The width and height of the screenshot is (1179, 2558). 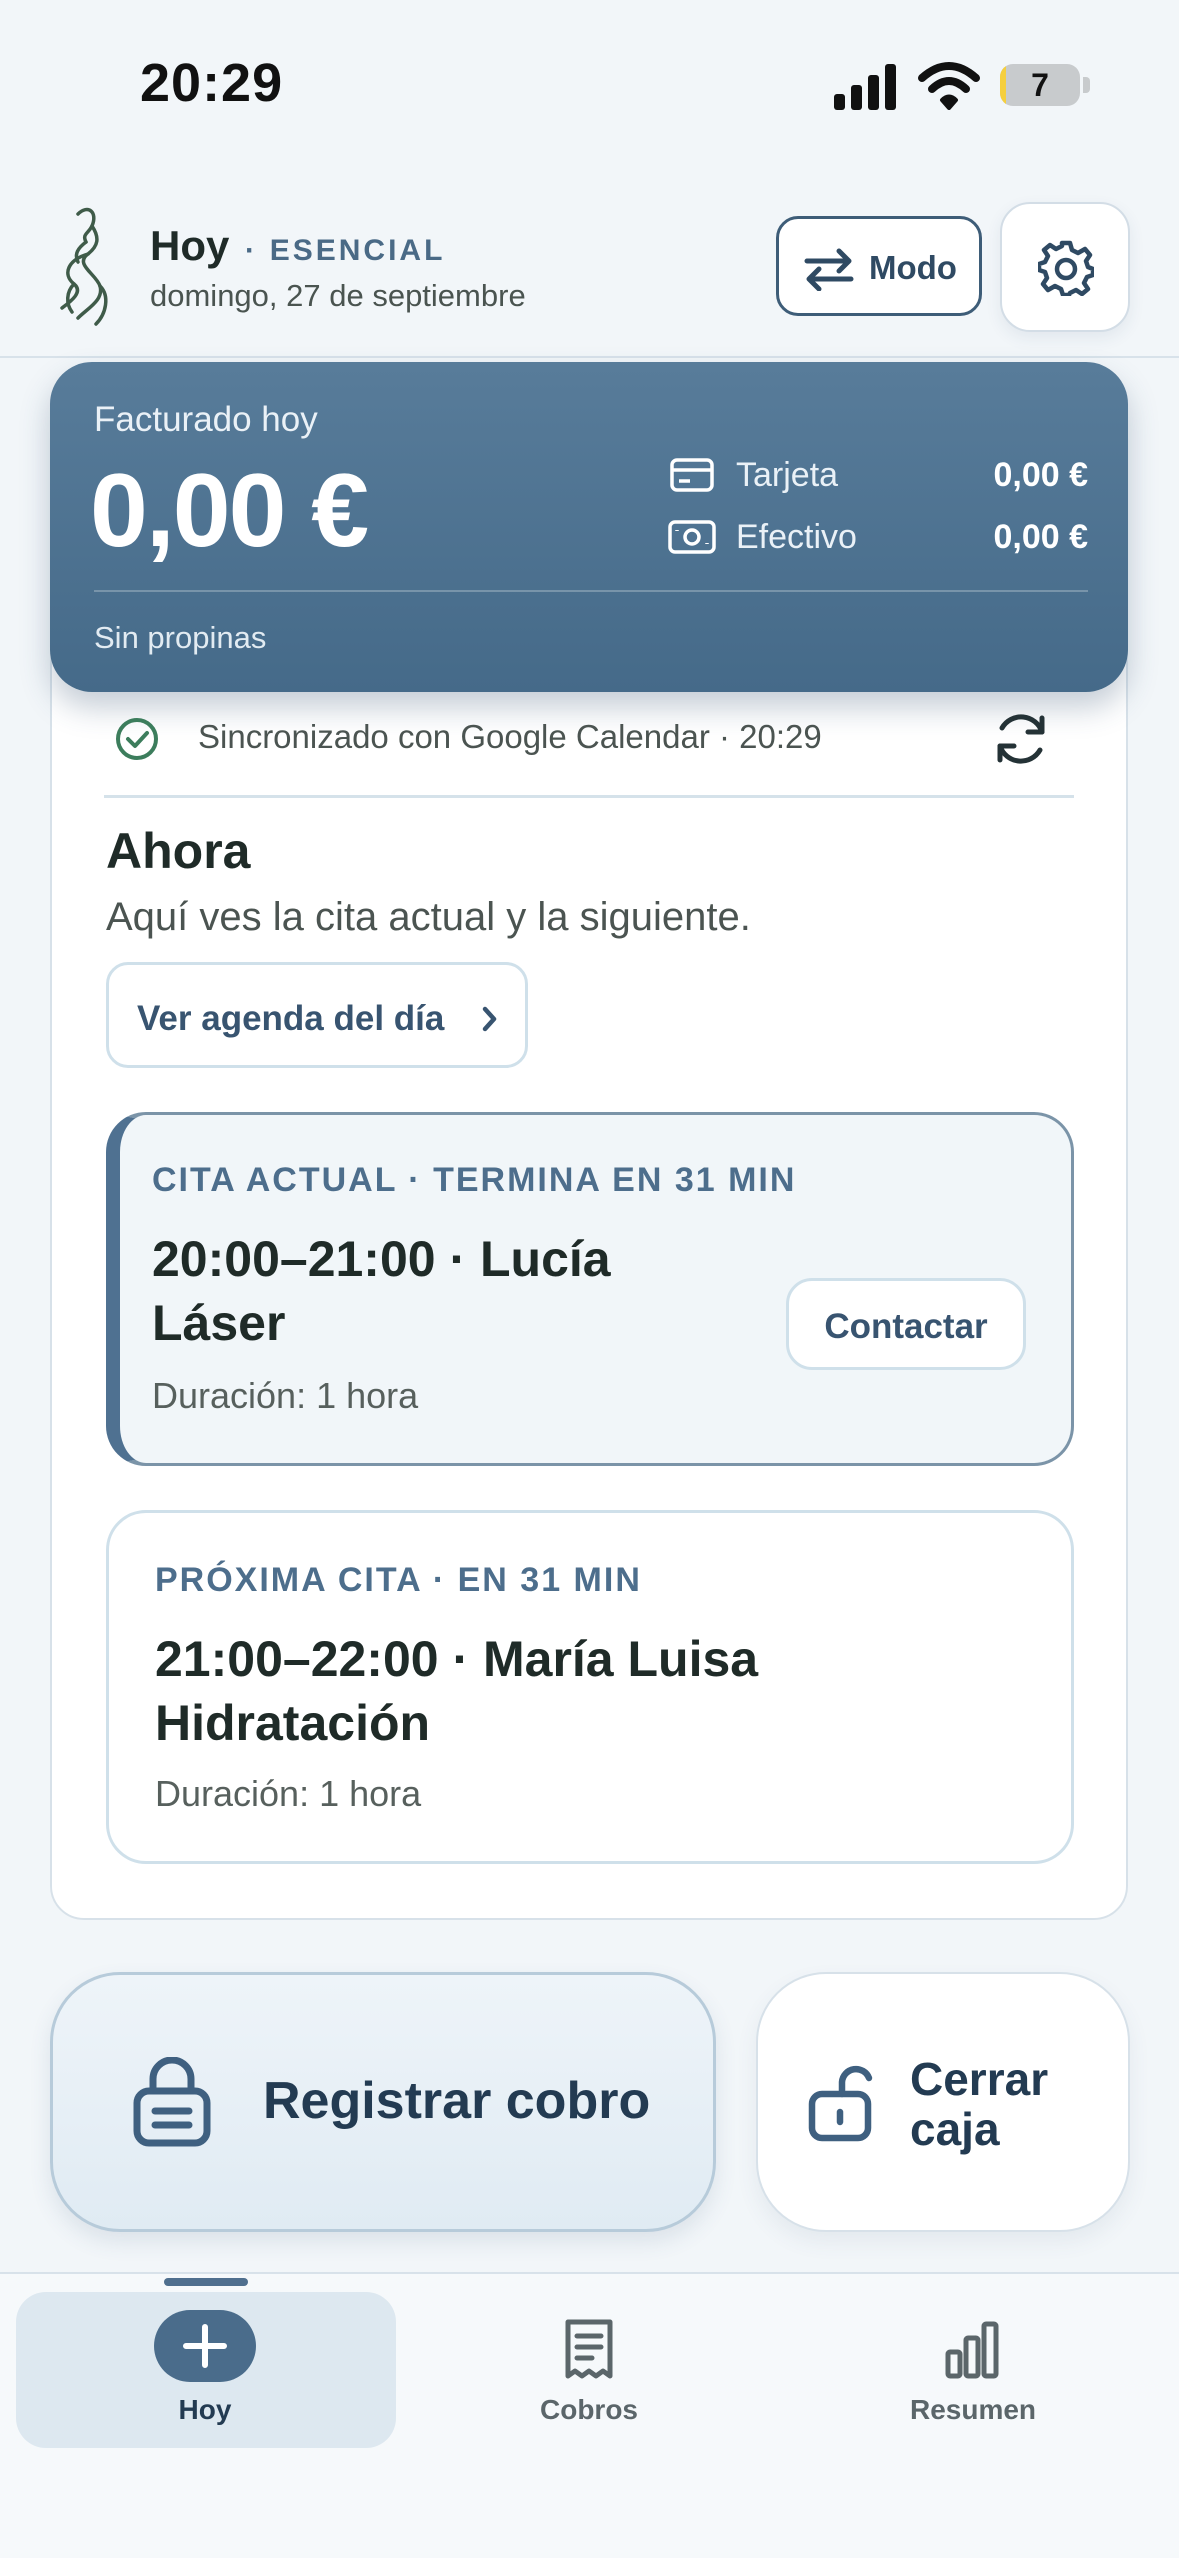 I want to click on card-label: Tarjeta, so click(x=787, y=475).